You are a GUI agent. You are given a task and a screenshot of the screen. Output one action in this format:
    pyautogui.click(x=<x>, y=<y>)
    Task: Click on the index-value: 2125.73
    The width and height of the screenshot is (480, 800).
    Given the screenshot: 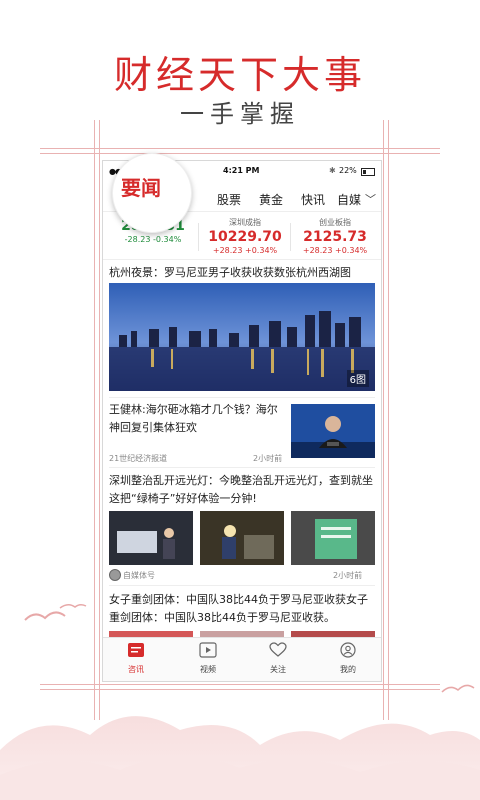 What is the action you would take?
    pyautogui.click(x=335, y=237)
    